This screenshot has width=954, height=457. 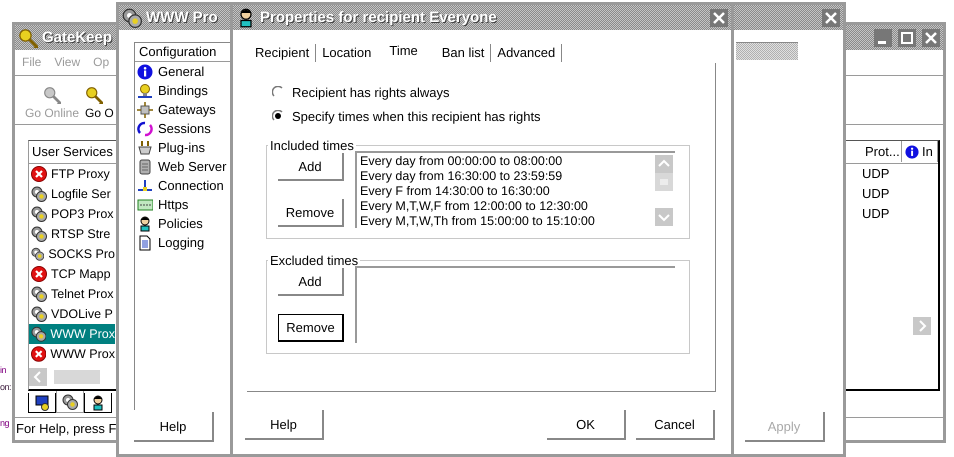 I want to click on list-item: Every day from 16:30:00 to 23:59:59, so click(x=507, y=176).